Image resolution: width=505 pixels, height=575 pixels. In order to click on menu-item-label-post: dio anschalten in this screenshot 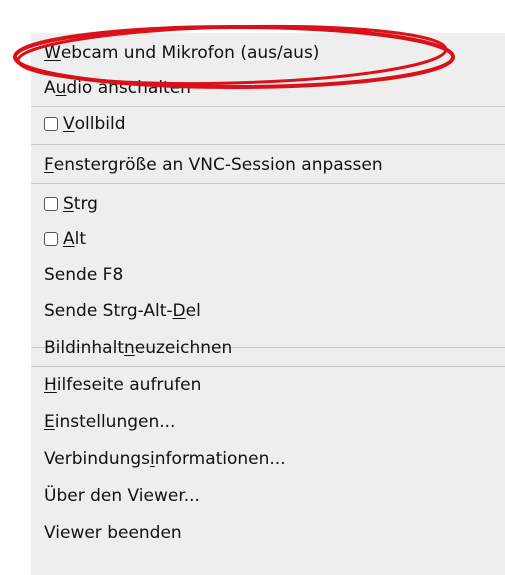, I will do `click(128, 88)`.